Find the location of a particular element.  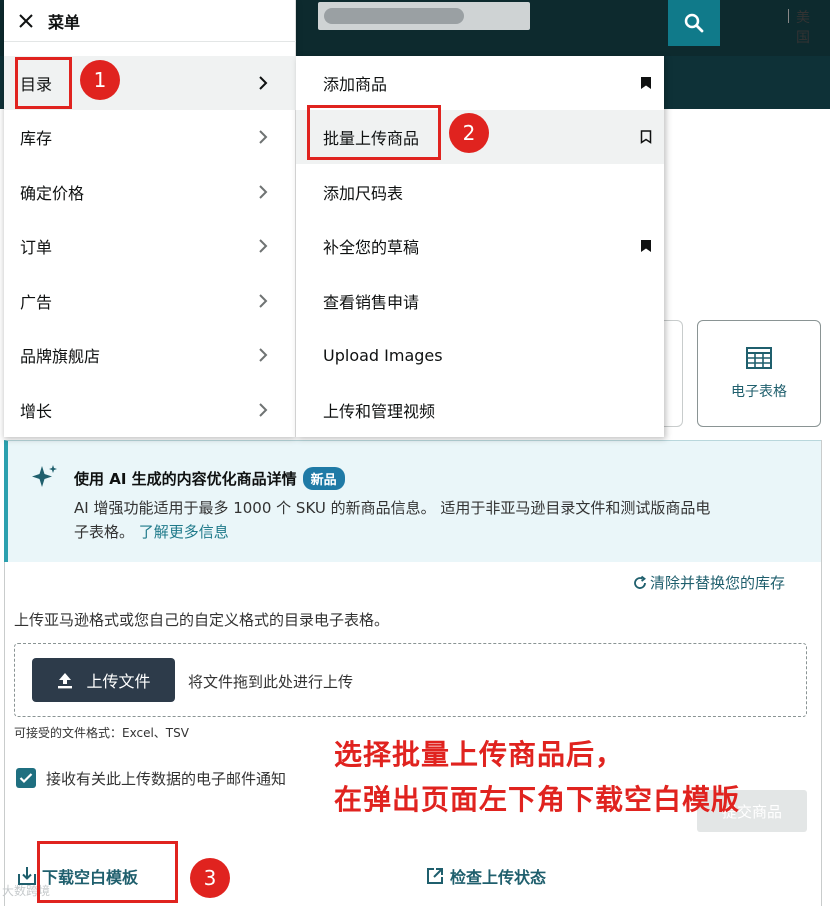

blurred-search-text is located at coordinates (394, 16).